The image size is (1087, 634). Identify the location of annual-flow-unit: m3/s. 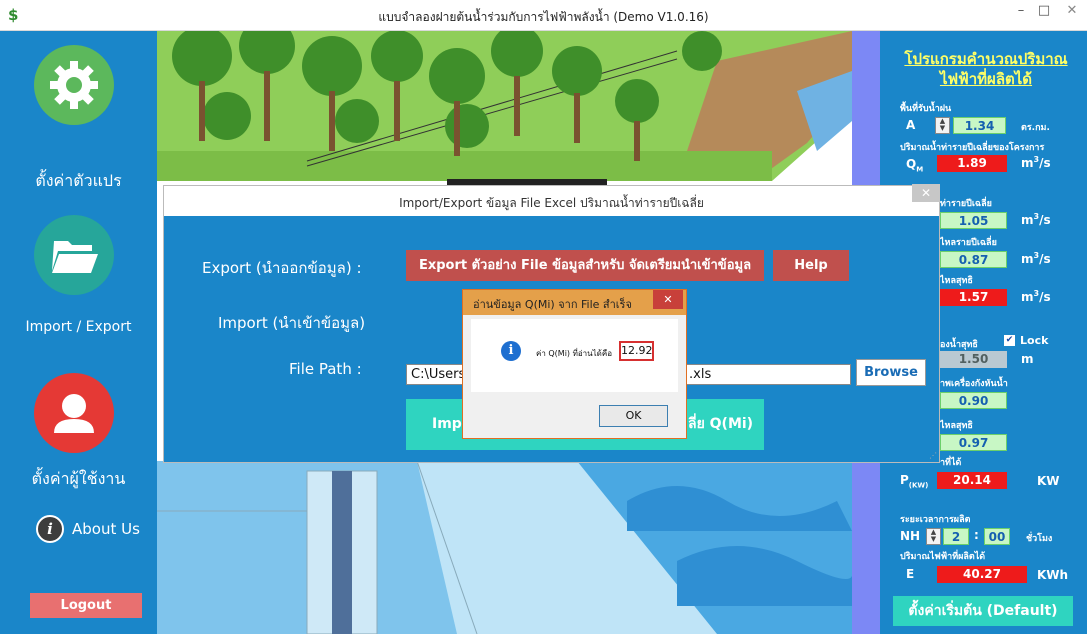
(1036, 219).